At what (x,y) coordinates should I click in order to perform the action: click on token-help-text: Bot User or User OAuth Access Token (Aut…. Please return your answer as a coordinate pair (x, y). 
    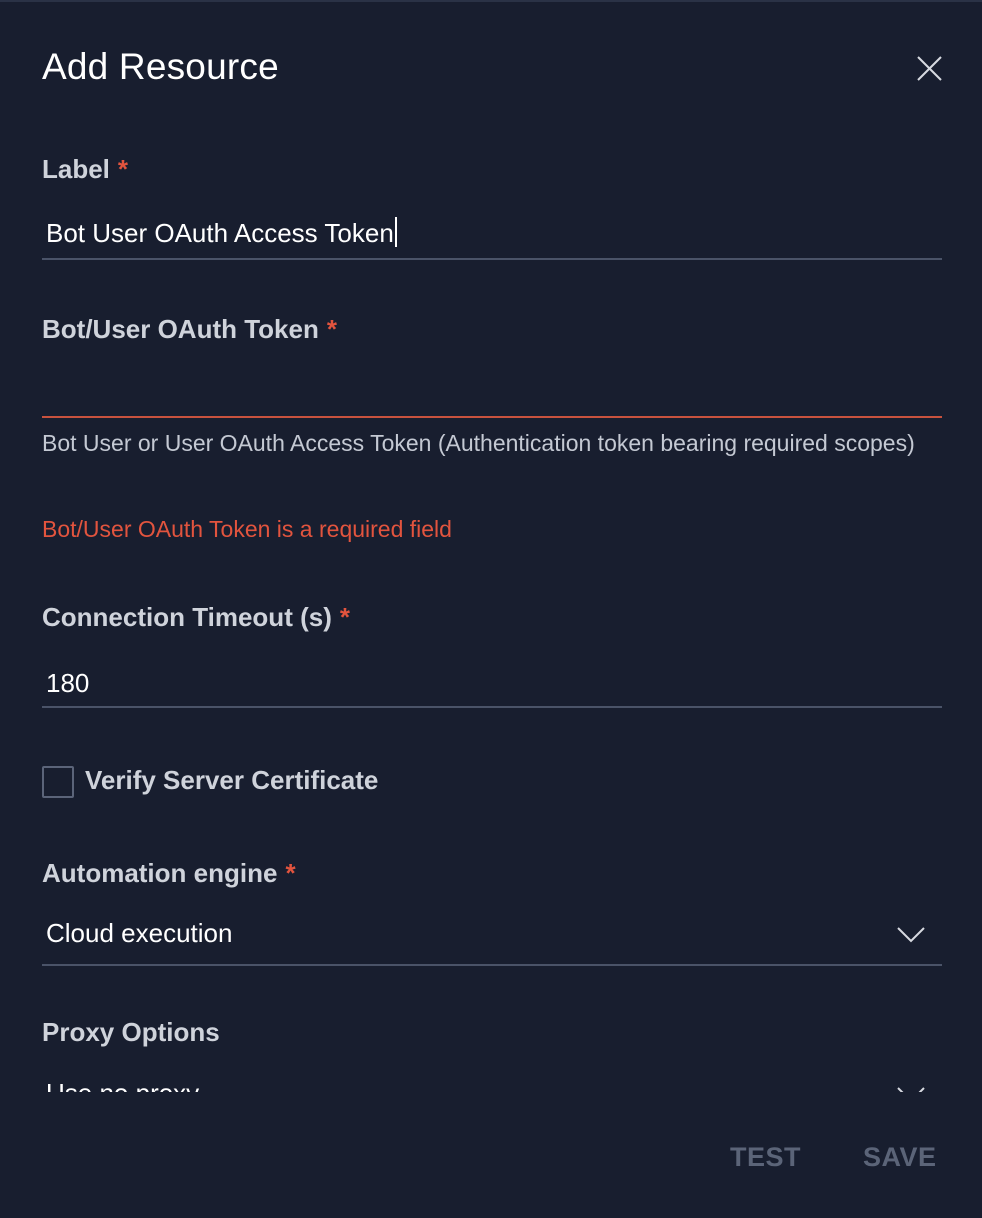
    Looking at the image, I should click on (478, 443).